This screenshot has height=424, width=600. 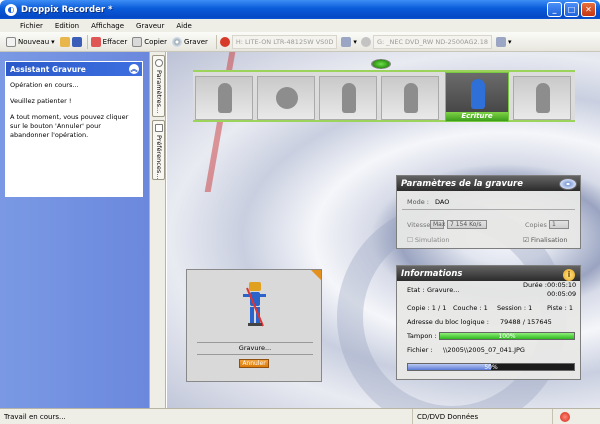 I want to click on copies-label: Copies, so click(x=536, y=225).